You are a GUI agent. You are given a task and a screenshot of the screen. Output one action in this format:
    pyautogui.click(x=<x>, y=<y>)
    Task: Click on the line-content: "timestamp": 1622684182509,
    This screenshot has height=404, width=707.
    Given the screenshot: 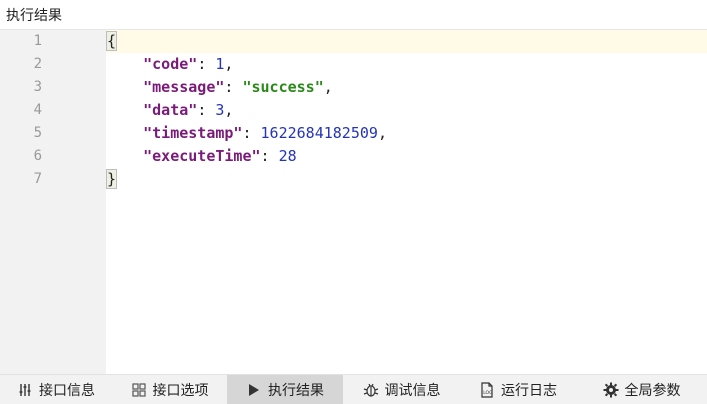 What is the action you would take?
    pyautogui.click(x=406, y=133)
    